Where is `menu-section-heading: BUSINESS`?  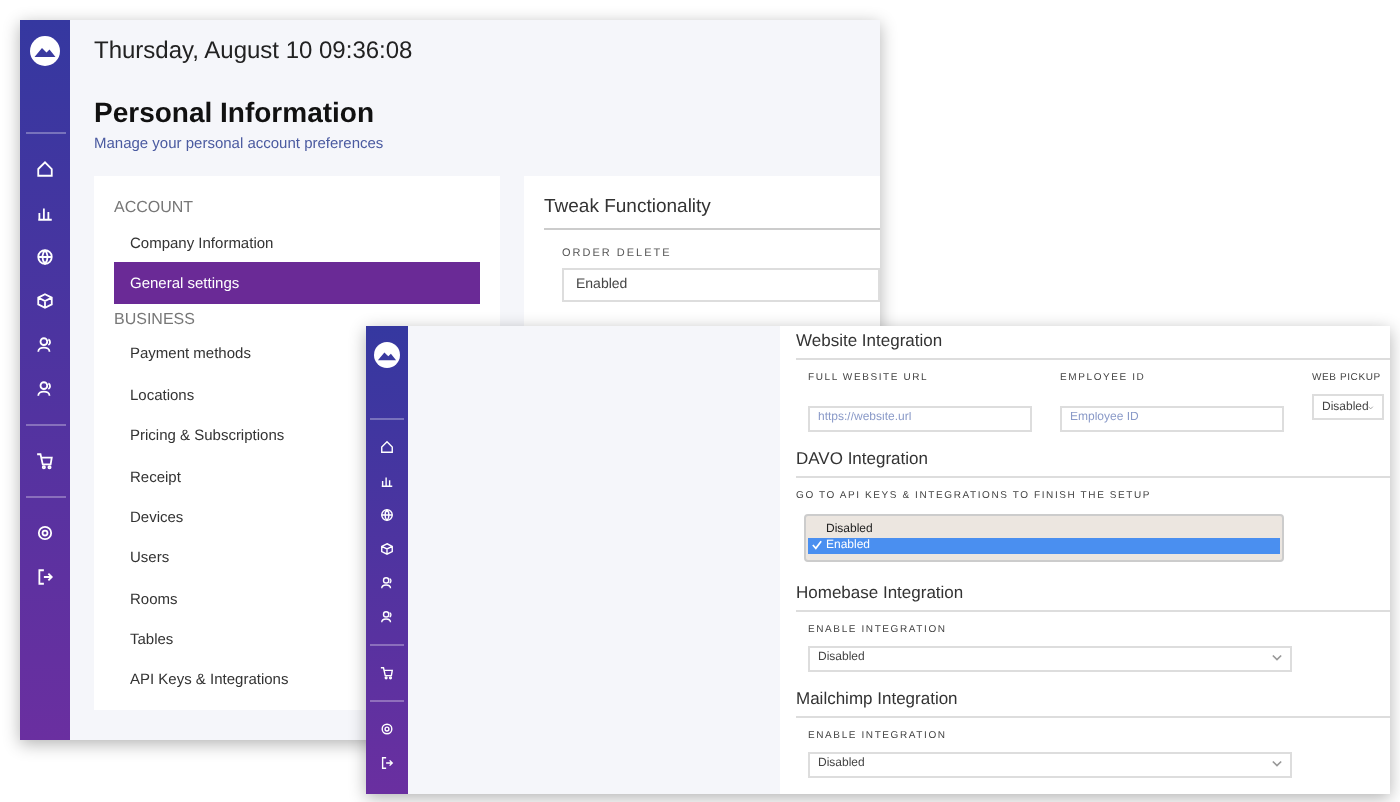 menu-section-heading: BUSINESS is located at coordinates (155, 319).